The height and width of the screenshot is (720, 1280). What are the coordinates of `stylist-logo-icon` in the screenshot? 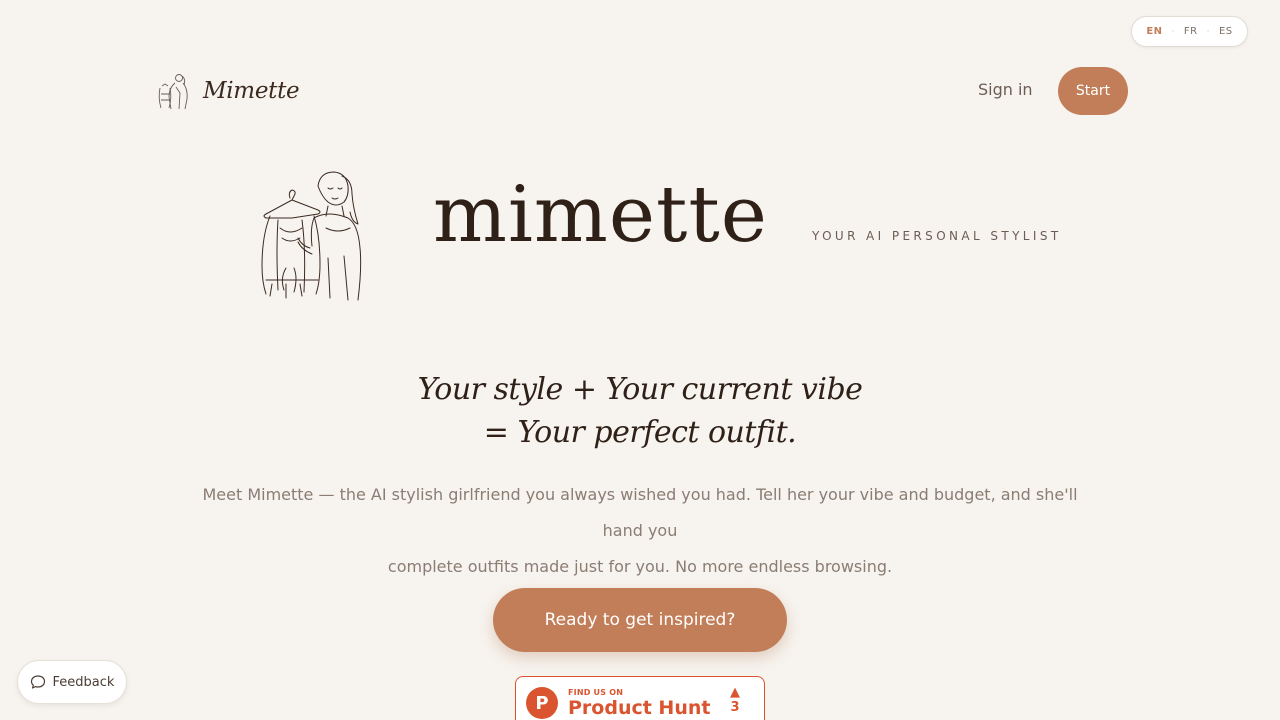 It's located at (173, 92).